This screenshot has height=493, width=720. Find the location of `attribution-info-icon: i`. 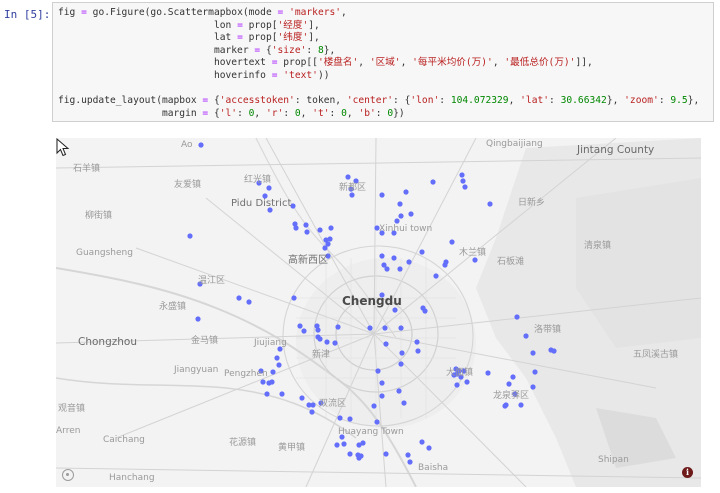

attribution-info-icon: i is located at coordinates (687, 472).